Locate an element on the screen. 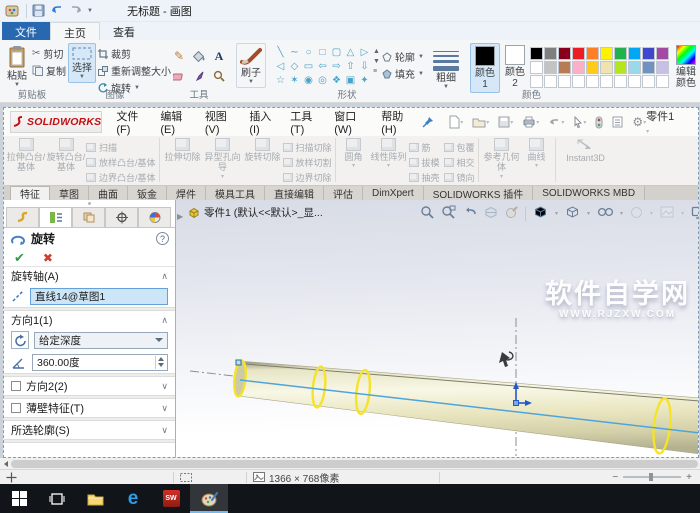 This screenshot has width=700, height=513. menu-help: 帮助(H) is located at coordinates (396, 122).